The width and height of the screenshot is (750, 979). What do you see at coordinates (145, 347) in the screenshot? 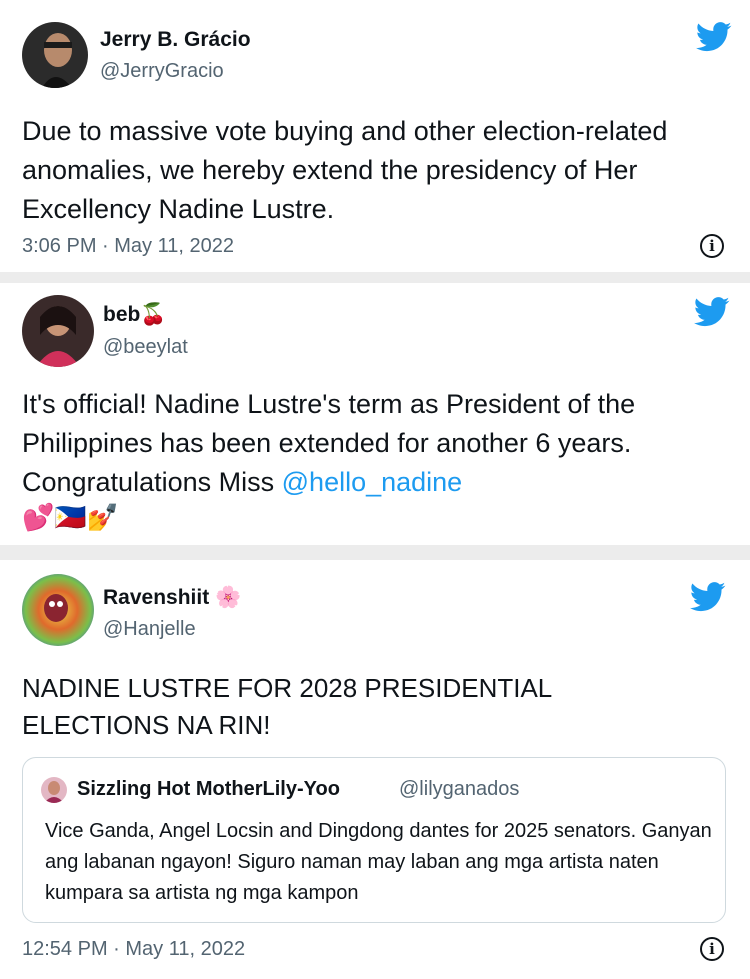
I see `user-handle: @beeylat` at bounding box center [145, 347].